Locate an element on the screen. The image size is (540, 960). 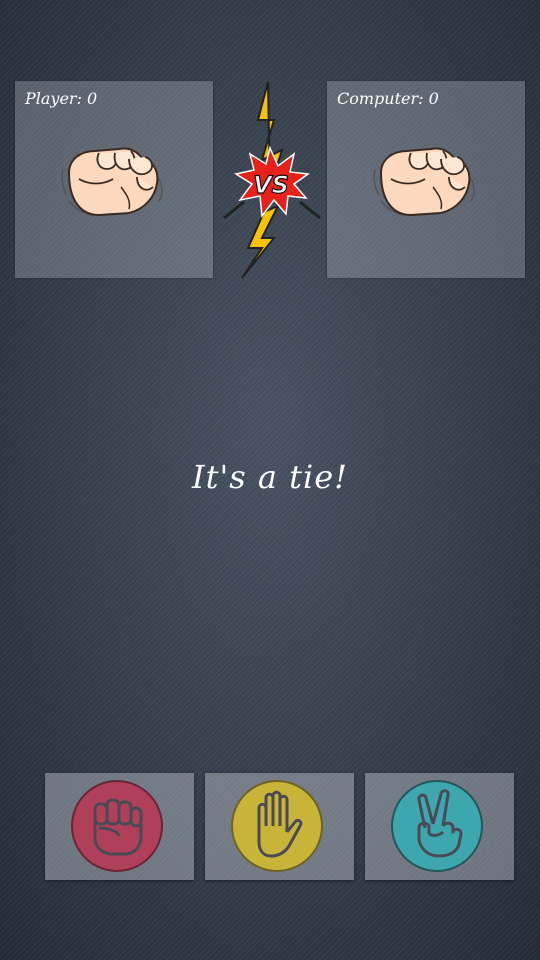
player-score: Player: 0 is located at coordinates (61, 98).